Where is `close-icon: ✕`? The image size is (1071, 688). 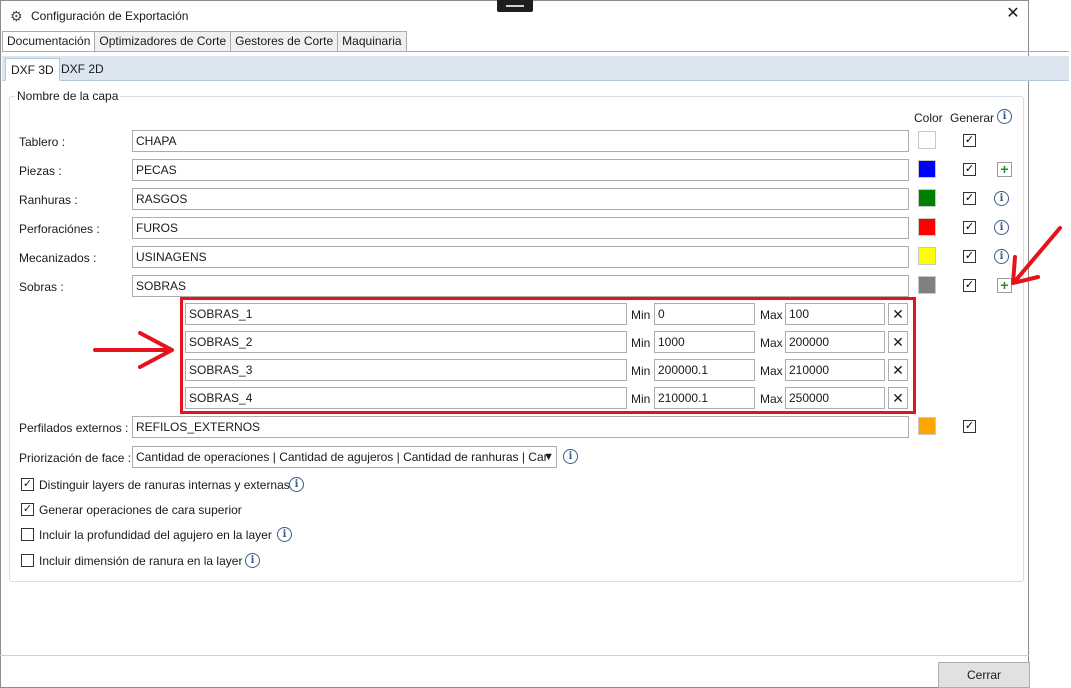
close-icon: ✕ is located at coordinates (1013, 14).